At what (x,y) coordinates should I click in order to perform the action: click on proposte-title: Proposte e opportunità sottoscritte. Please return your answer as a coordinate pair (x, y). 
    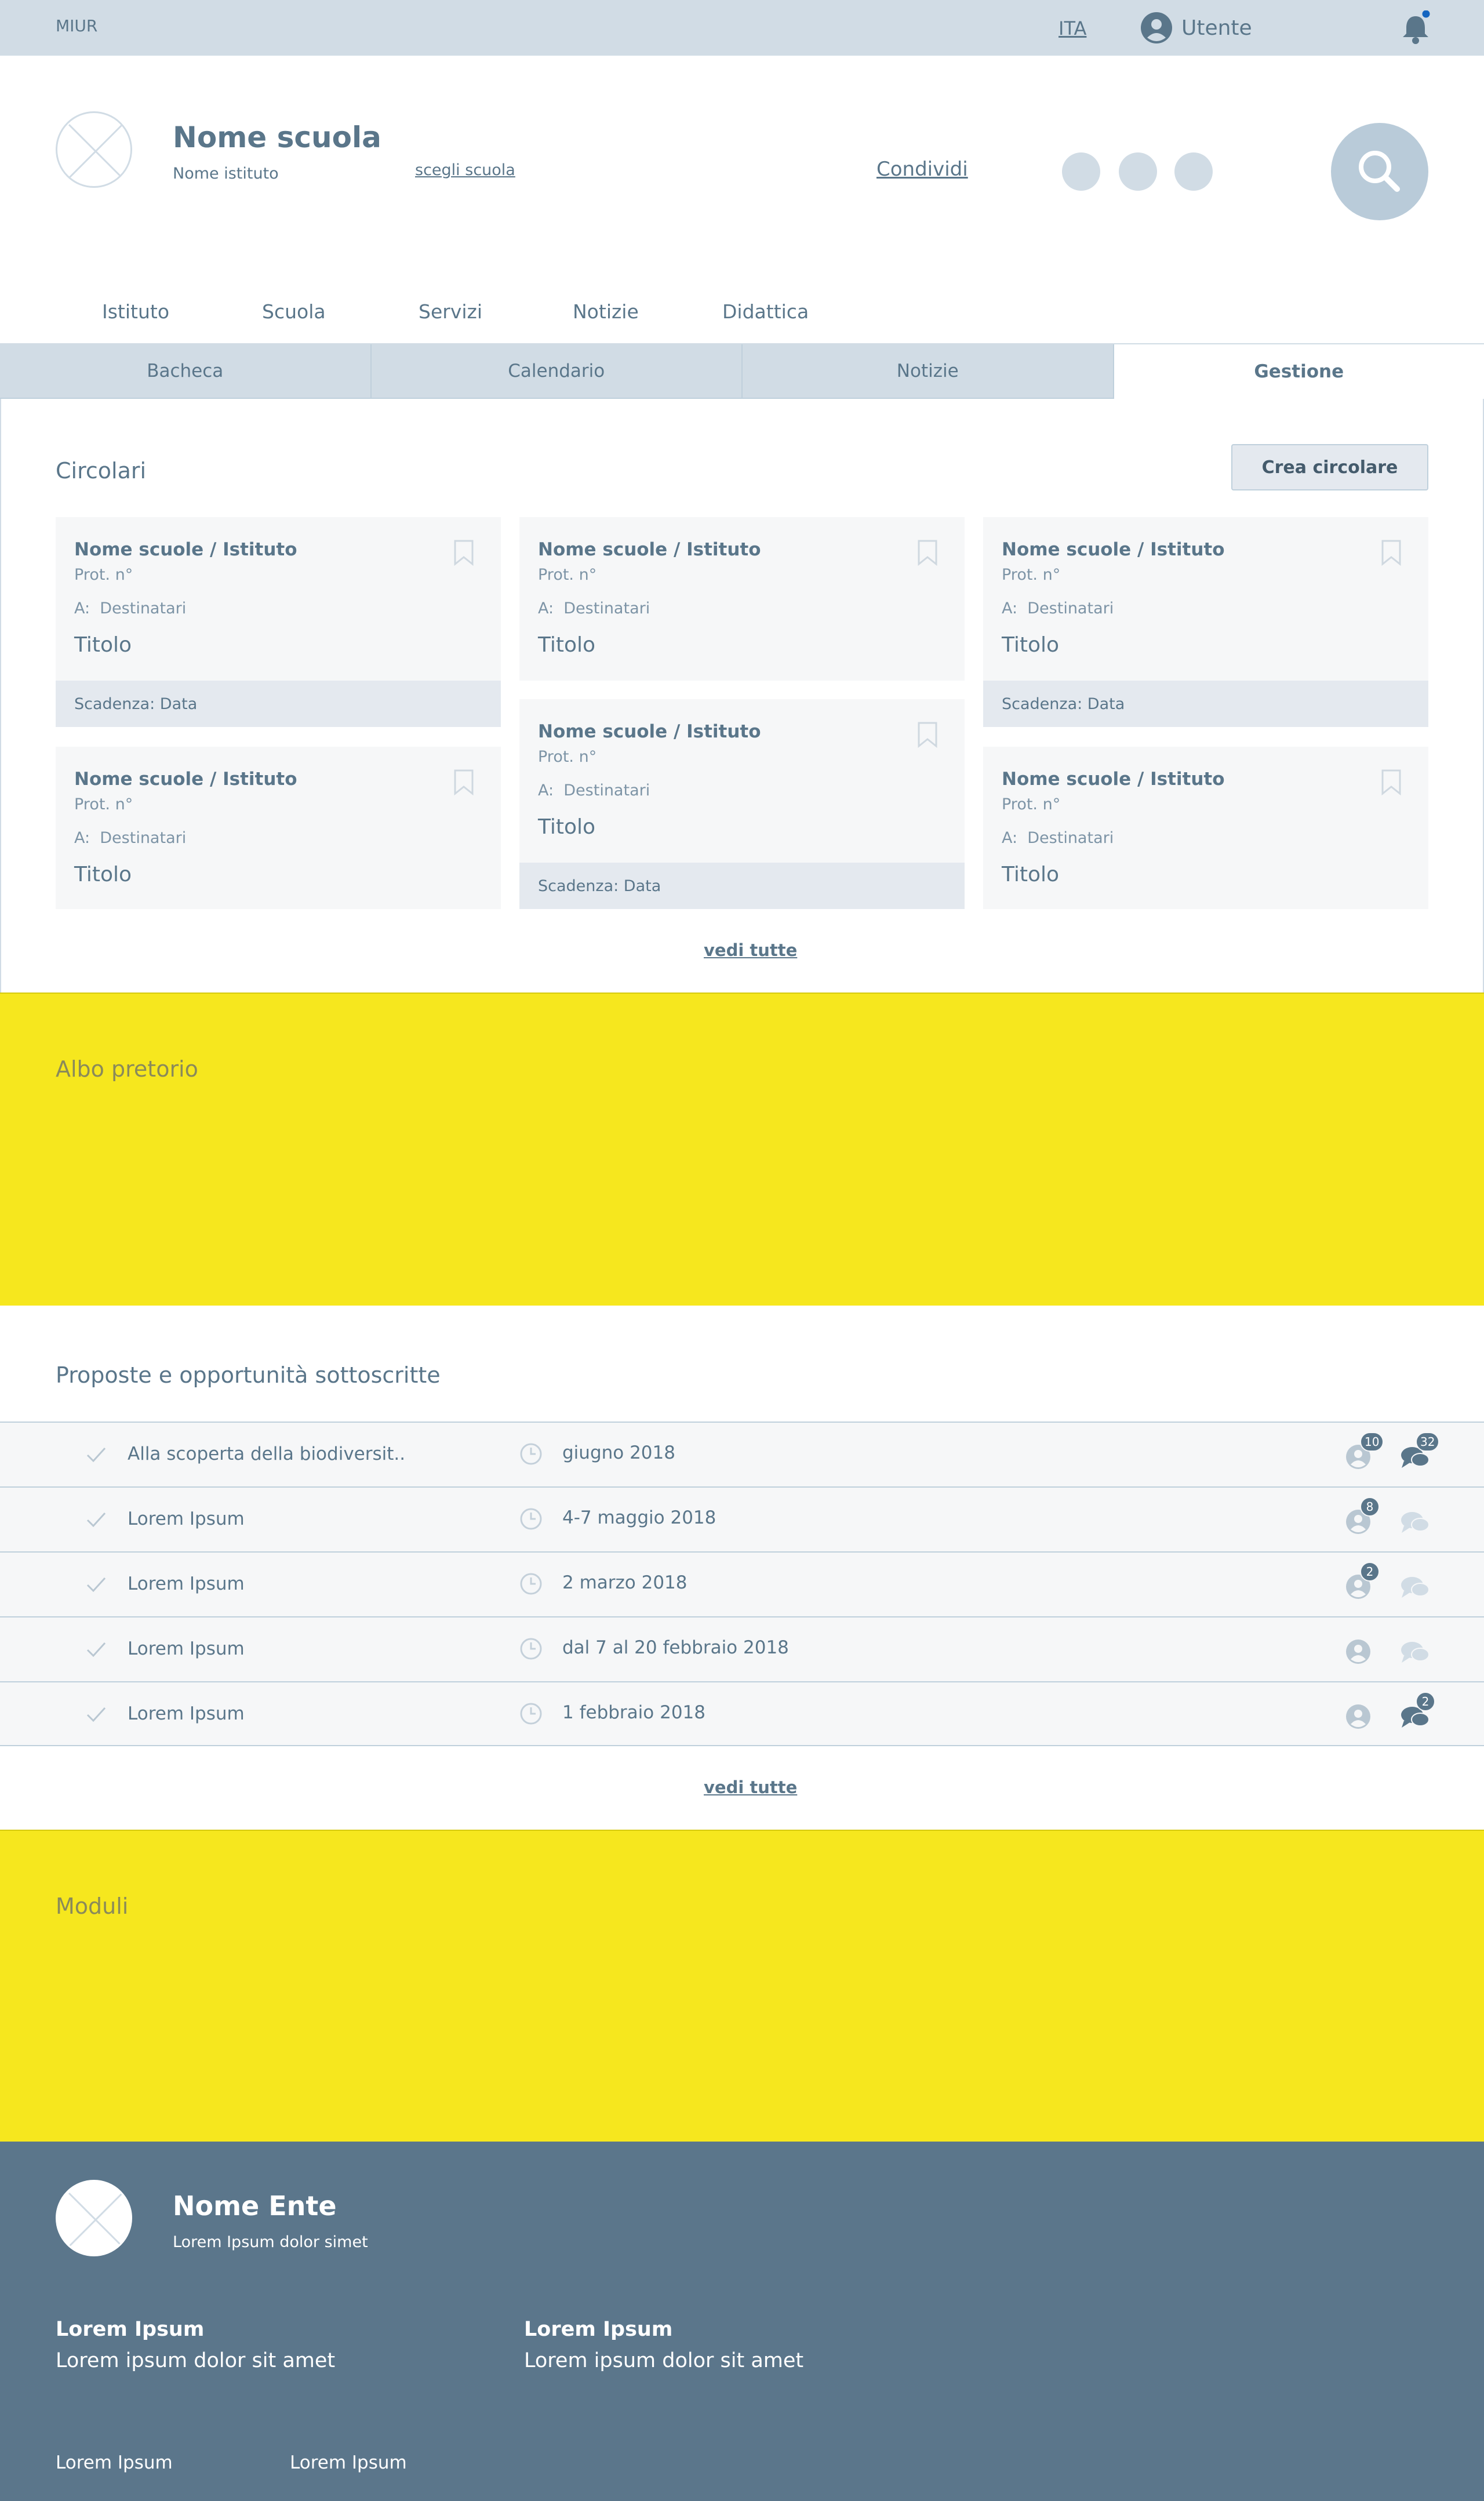
    Looking at the image, I should click on (248, 1375).